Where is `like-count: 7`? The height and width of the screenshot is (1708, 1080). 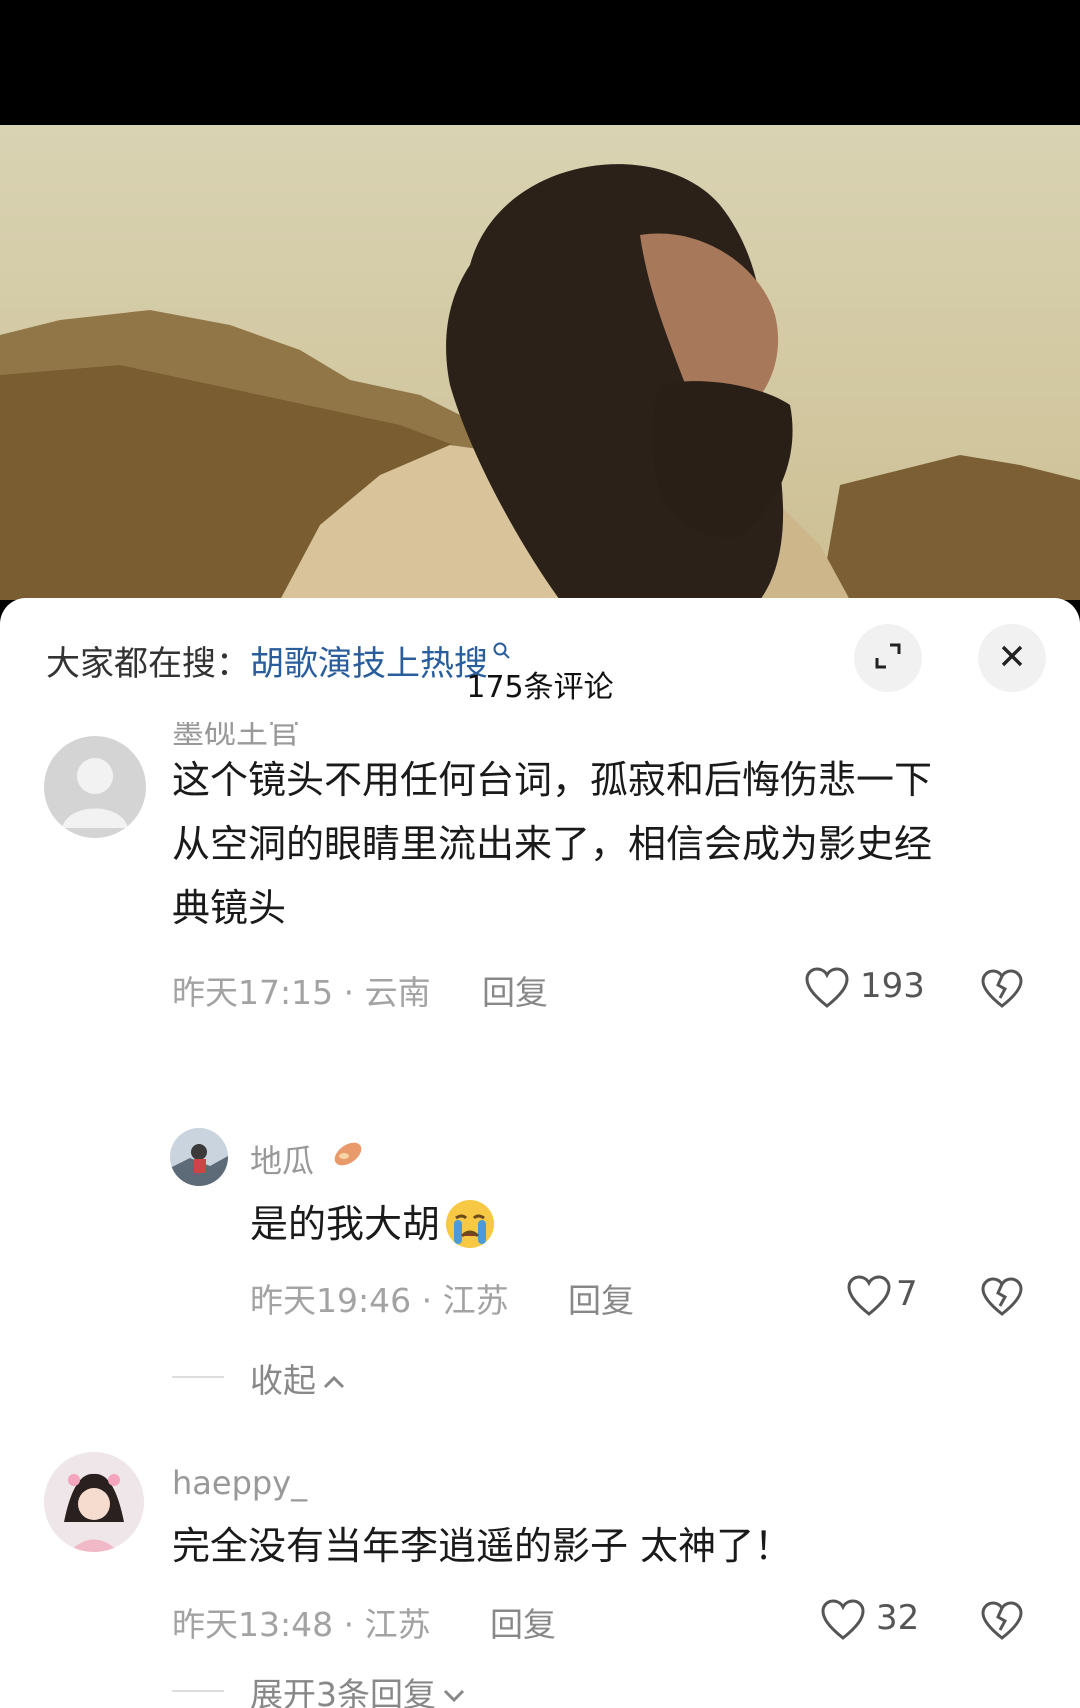
like-count: 7 is located at coordinates (907, 1294).